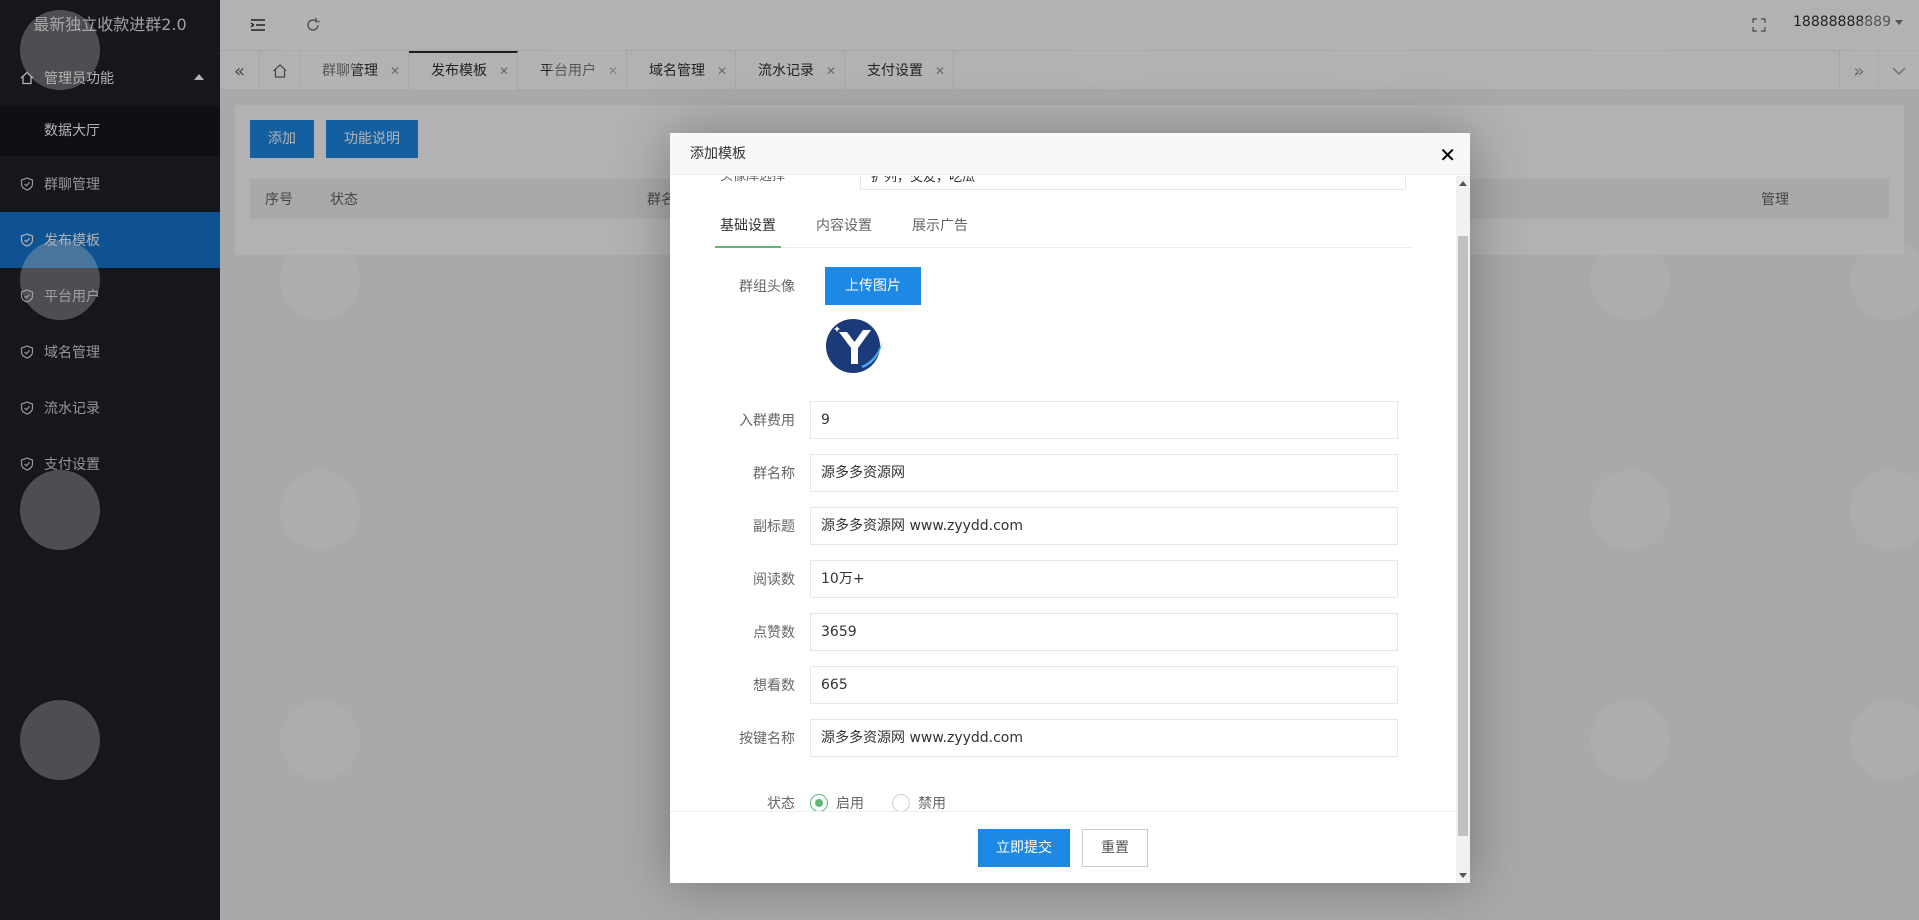 The width and height of the screenshot is (1919, 920). Describe the element at coordinates (767, 421) in the screenshot. I see `field-label: 入群费用` at that location.